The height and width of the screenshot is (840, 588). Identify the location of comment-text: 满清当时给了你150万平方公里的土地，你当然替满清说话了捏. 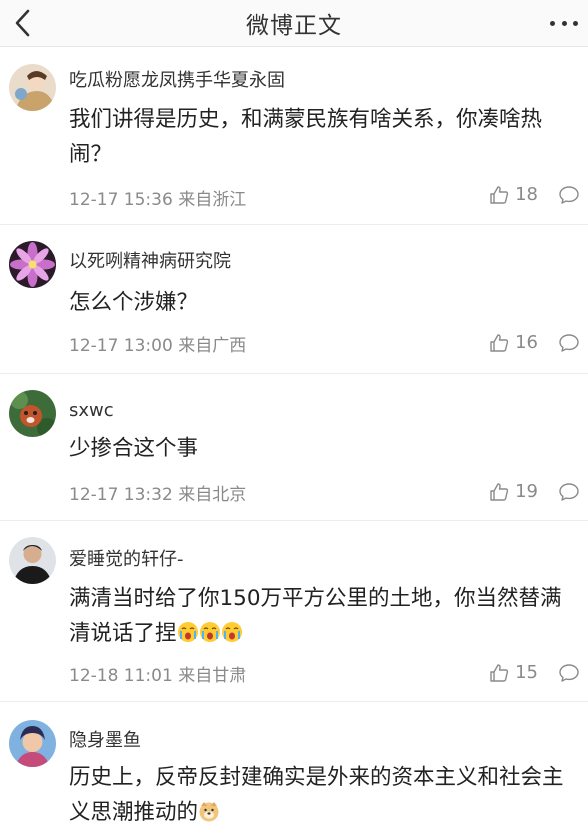
(325, 616).